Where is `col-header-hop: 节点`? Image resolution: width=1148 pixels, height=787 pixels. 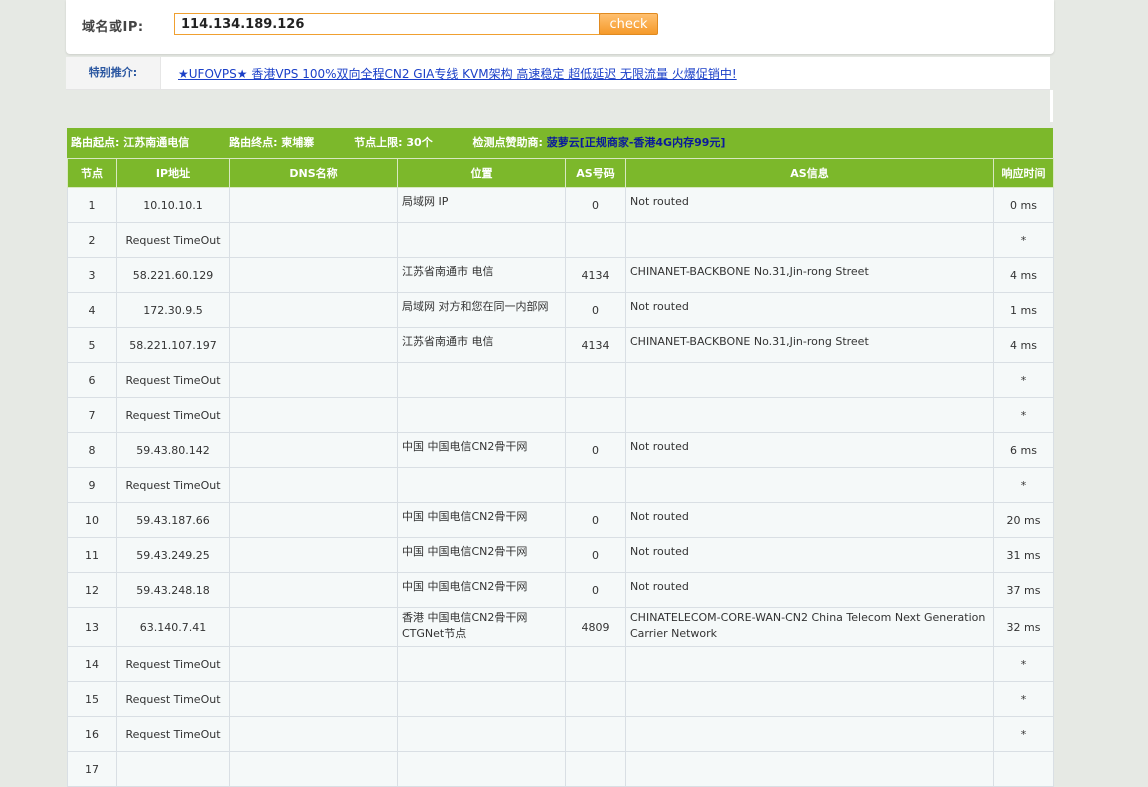 col-header-hop: 节点 is located at coordinates (92, 173).